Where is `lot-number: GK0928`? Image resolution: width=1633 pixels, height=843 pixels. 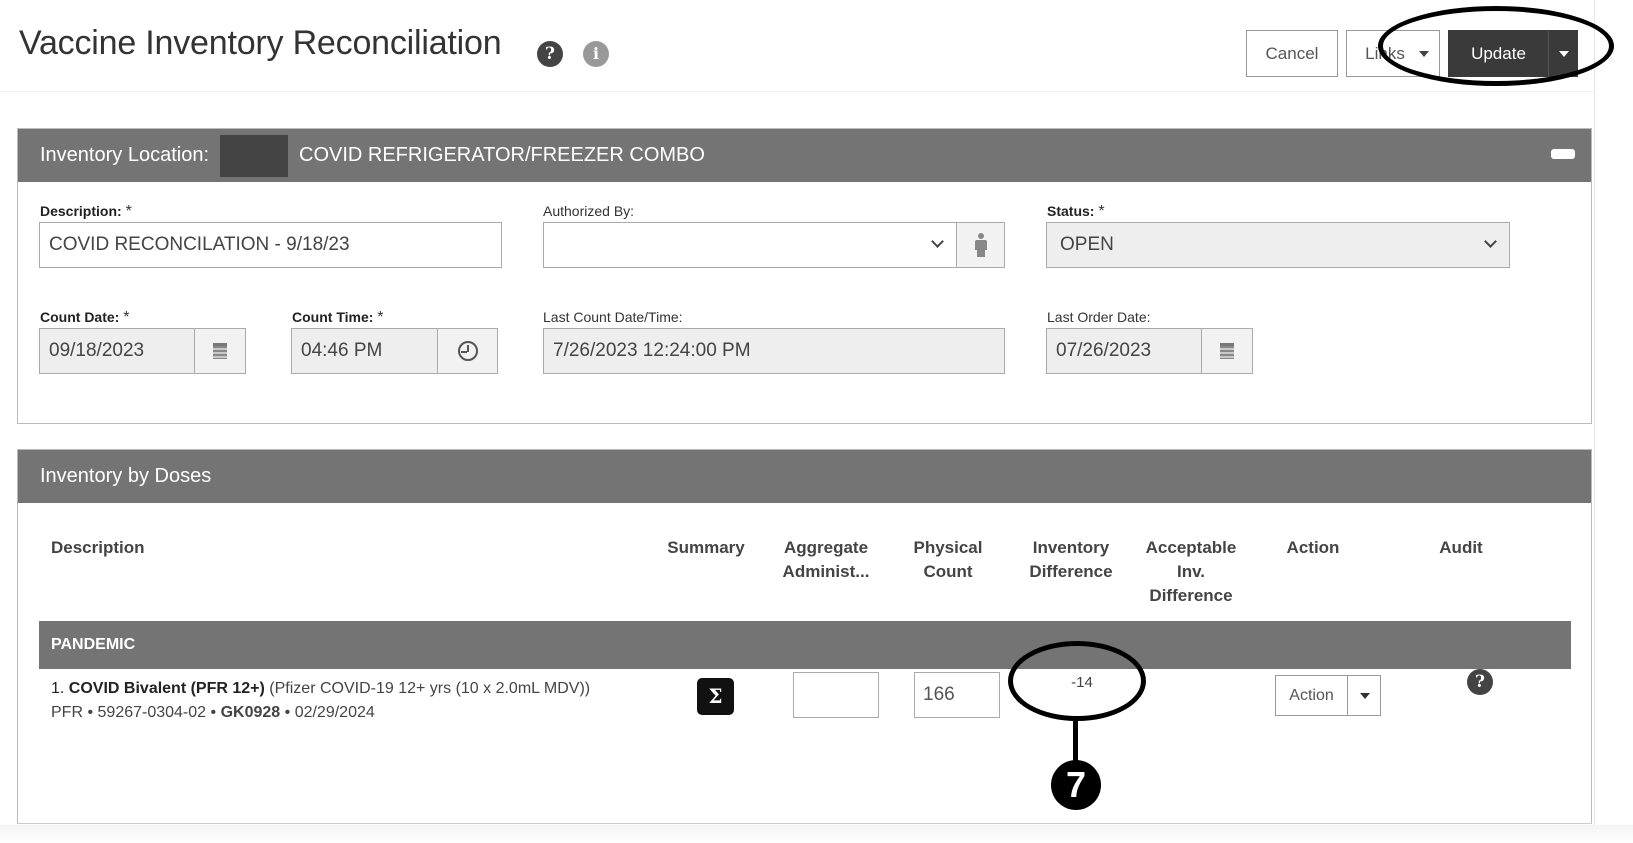
lot-number: GK0928 is located at coordinates (250, 712).